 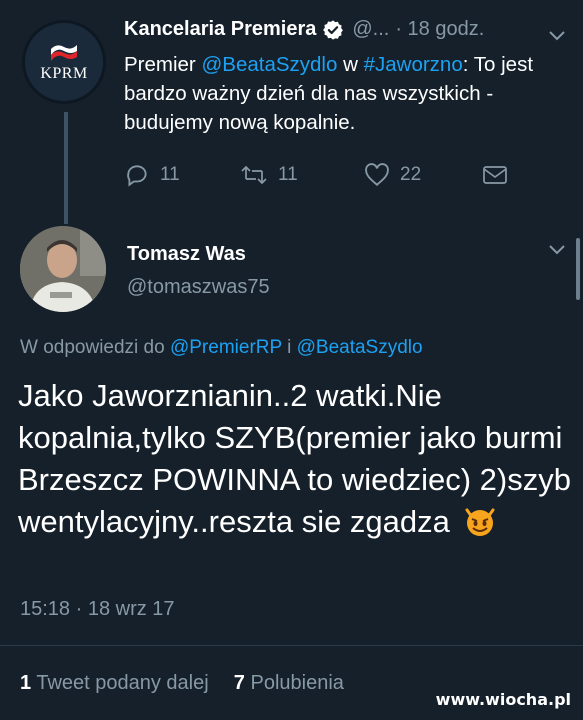 What do you see at coordinates (64, 73) in the screenshot?
I see `avatar-label: KPRM` at bounding box center [64, 73].